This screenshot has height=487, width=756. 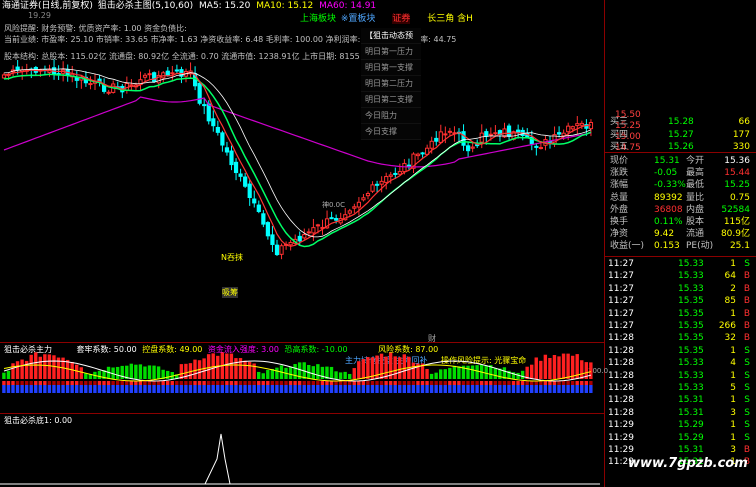 I want to click on trade-volume: 32, so click(x=730, y=338).